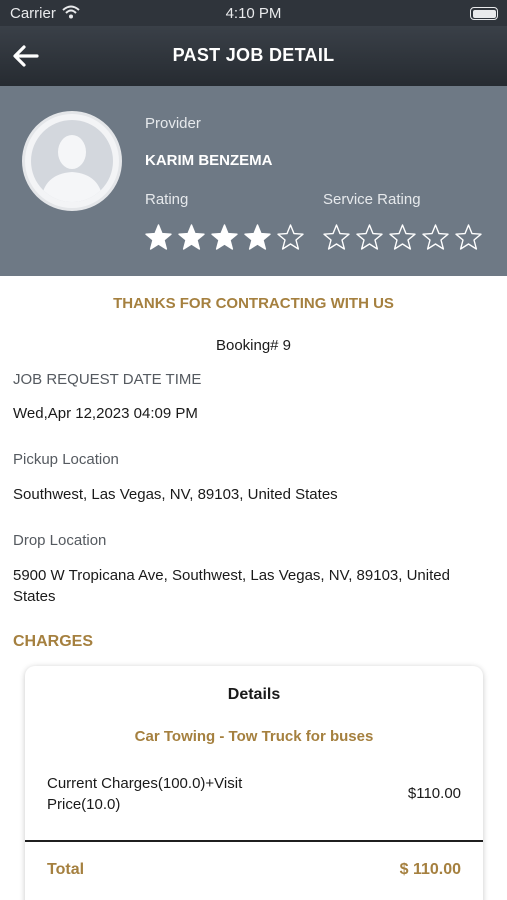  I want to click on clock: 4:10 PM, so click(253, 13).